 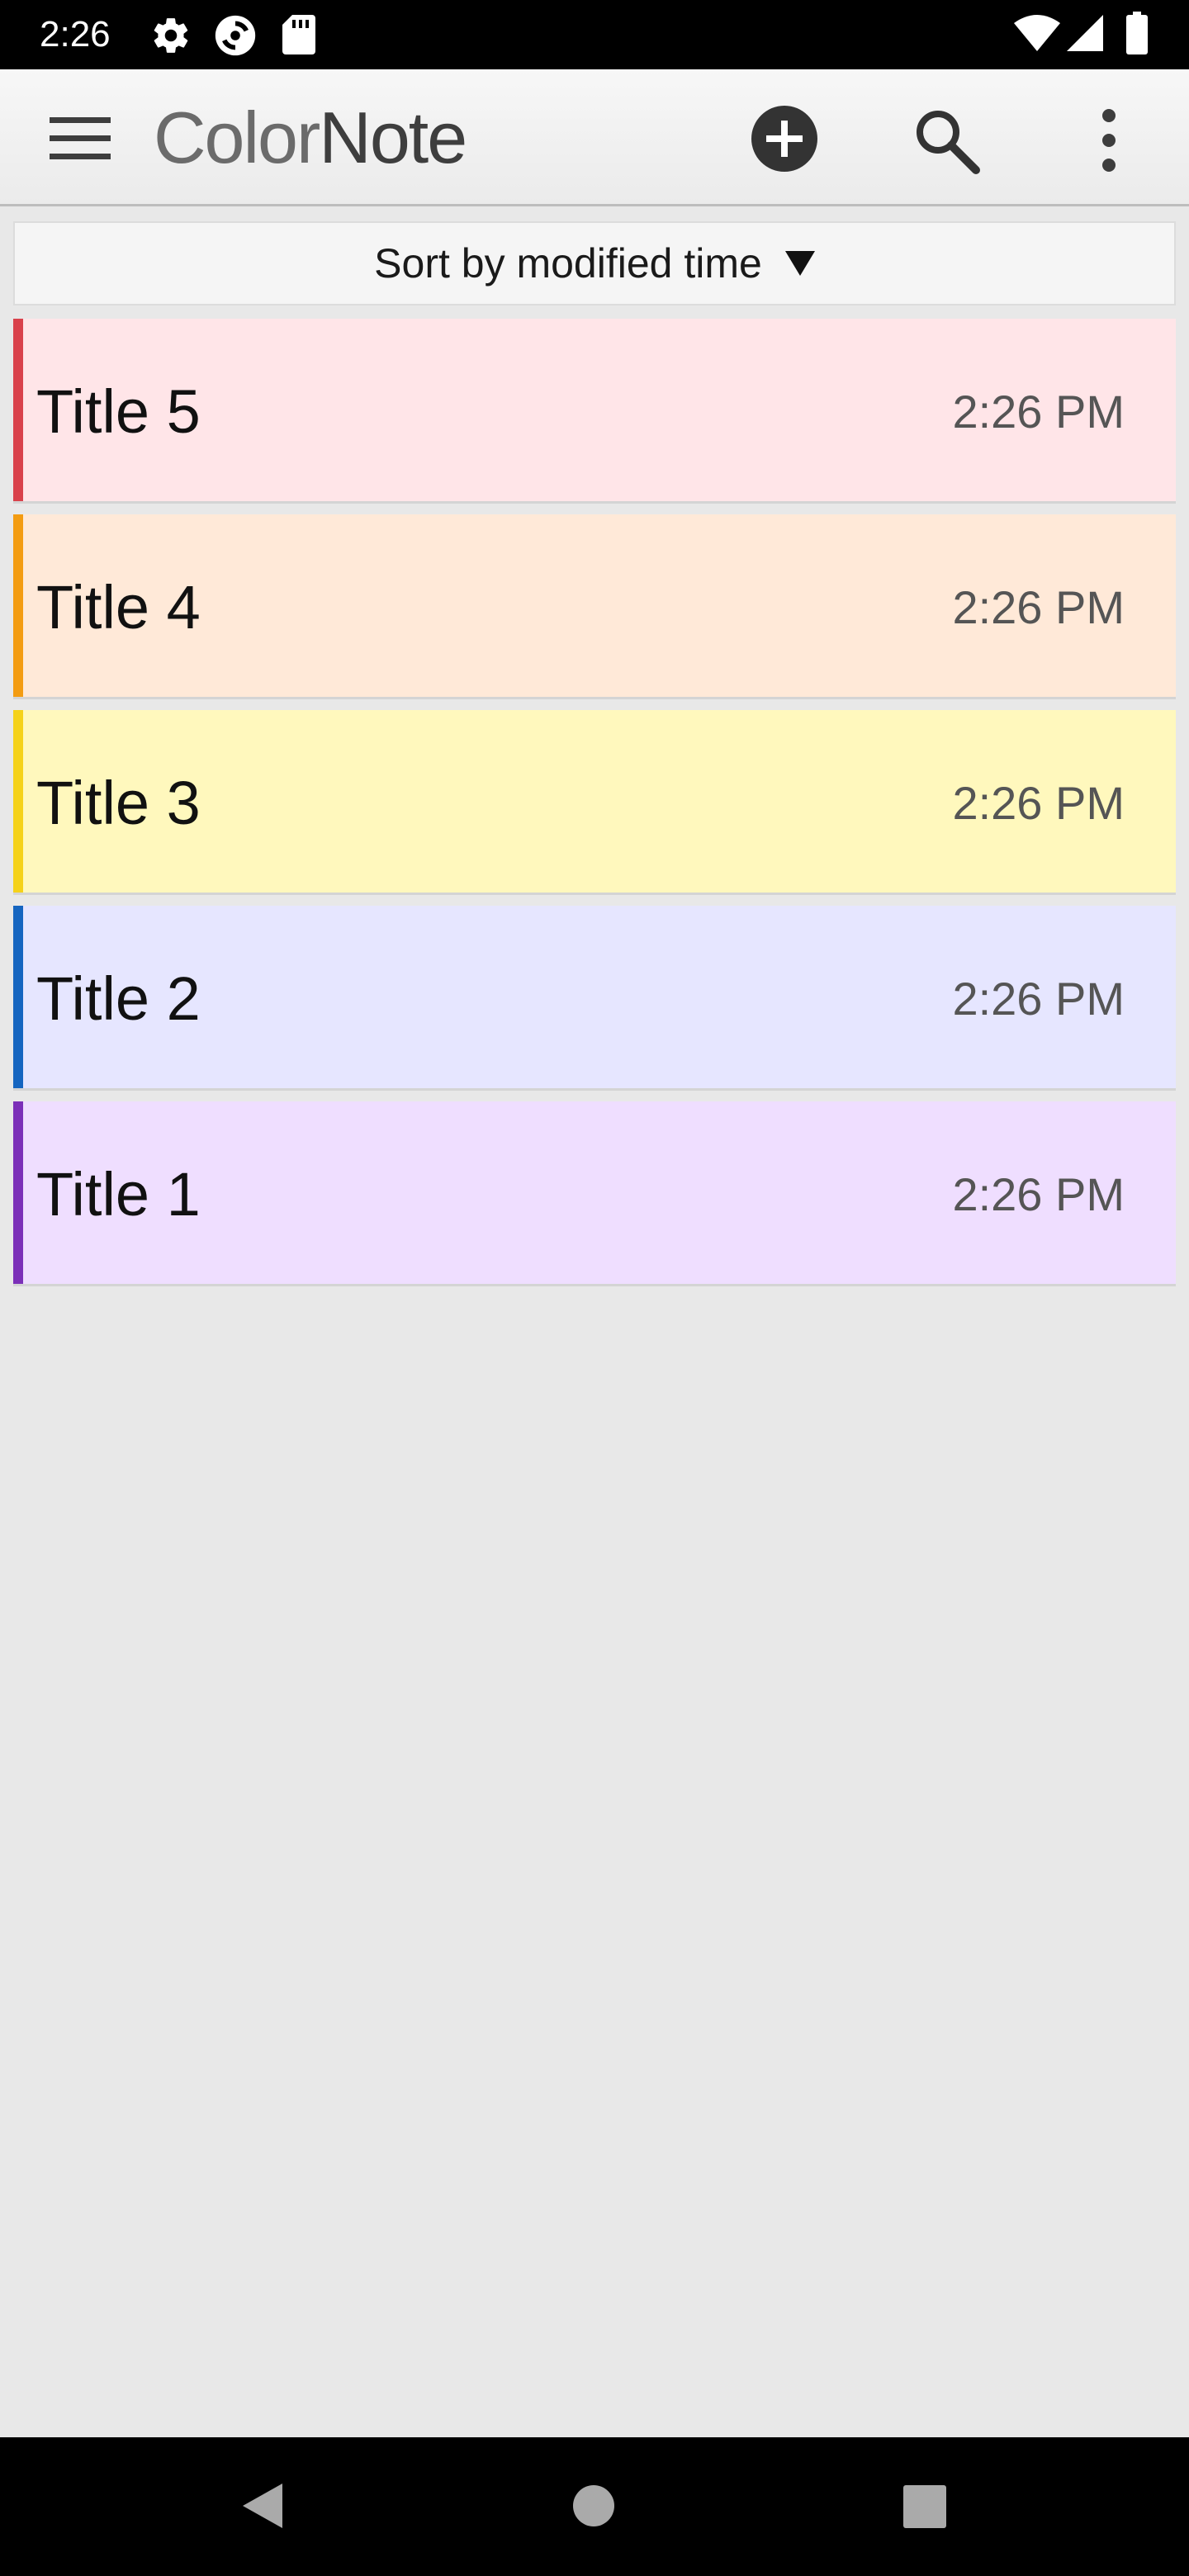 What do you see at coordinates (237, 137) in the screenshot?
I see `logo-prefix: Color` at bounding box center [237, 137].